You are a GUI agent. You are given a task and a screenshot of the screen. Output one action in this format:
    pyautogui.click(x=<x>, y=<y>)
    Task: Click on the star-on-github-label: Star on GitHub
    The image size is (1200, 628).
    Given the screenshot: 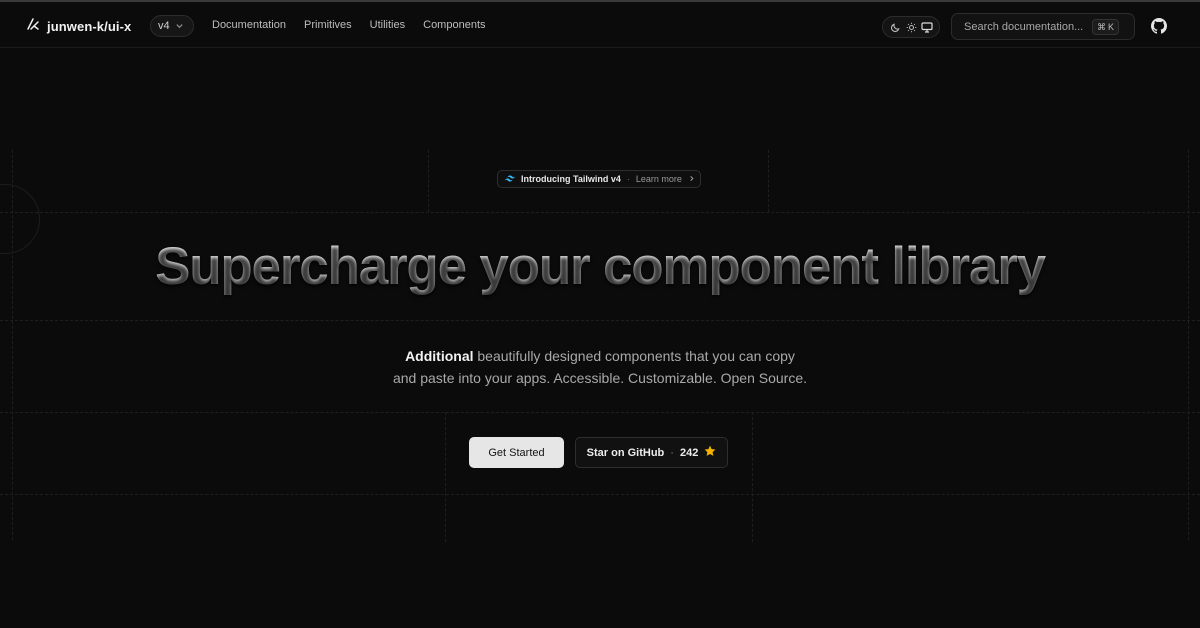 What is the action you would take?
    pyautogui.click(x=625, y=452)
    